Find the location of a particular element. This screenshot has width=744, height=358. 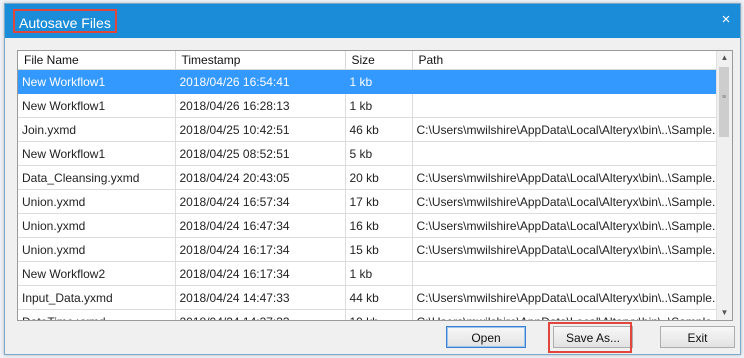

cell-timestamp: 2018/04/25 08:52:51 is located at coordinates (260, 153).